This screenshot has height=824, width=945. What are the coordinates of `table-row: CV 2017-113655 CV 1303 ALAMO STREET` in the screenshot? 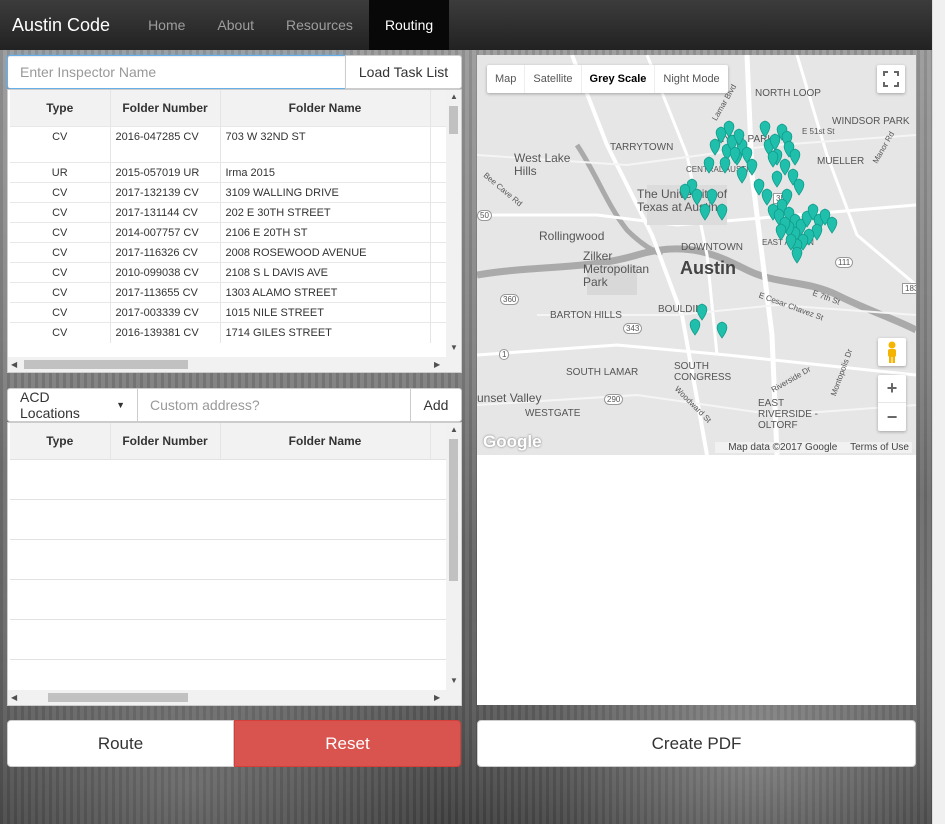 It's located at (230, 292).